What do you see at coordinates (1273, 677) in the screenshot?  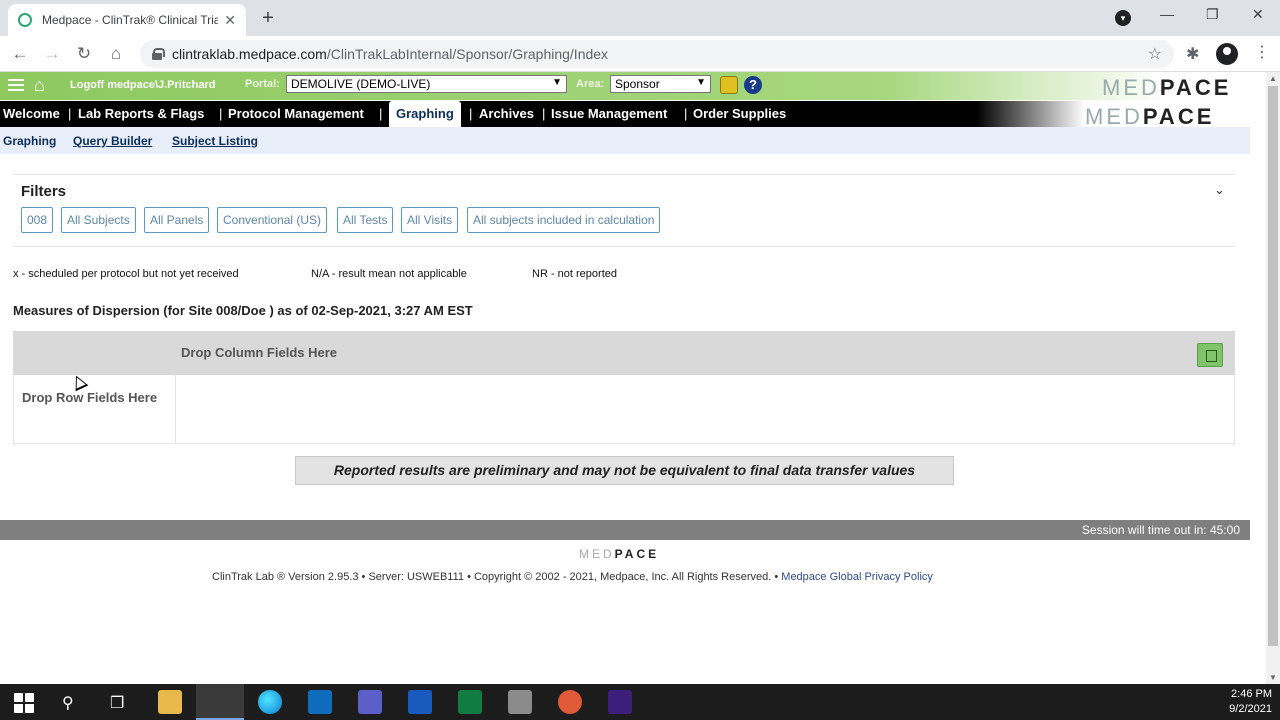 I see `scroll-down-icon: ▼` at bounding box center [1273, 677].